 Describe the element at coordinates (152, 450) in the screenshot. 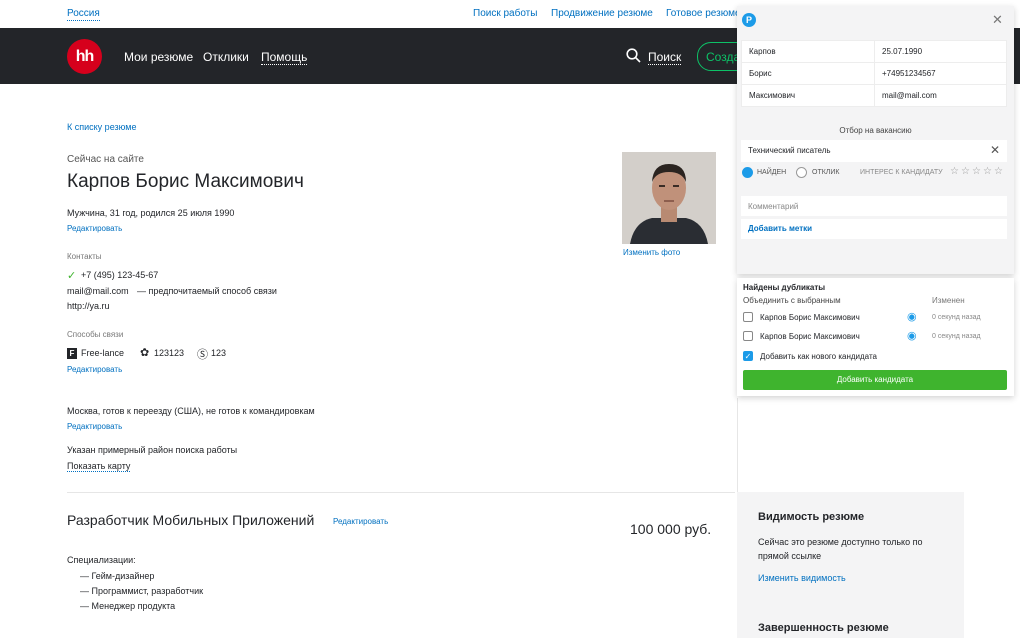

I see `area-note: Указан примерный район поиска работы` at that location.